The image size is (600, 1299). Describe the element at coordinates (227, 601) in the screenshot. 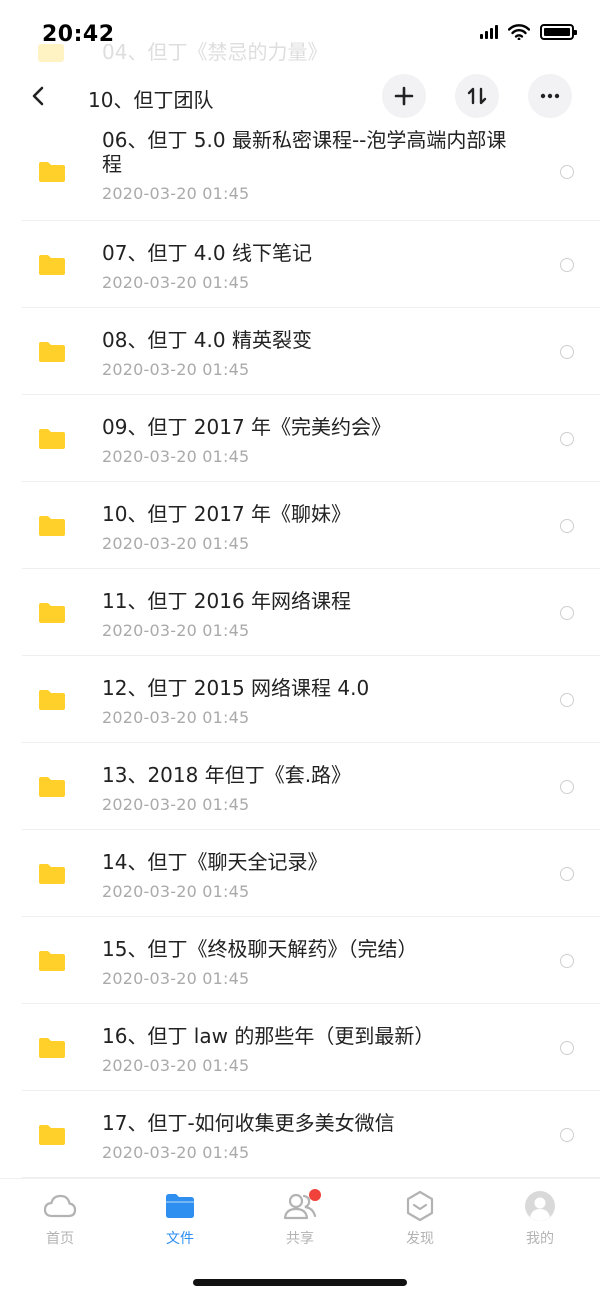

I see `file-name: 11、但丁 2016 年网络课程` at that location.